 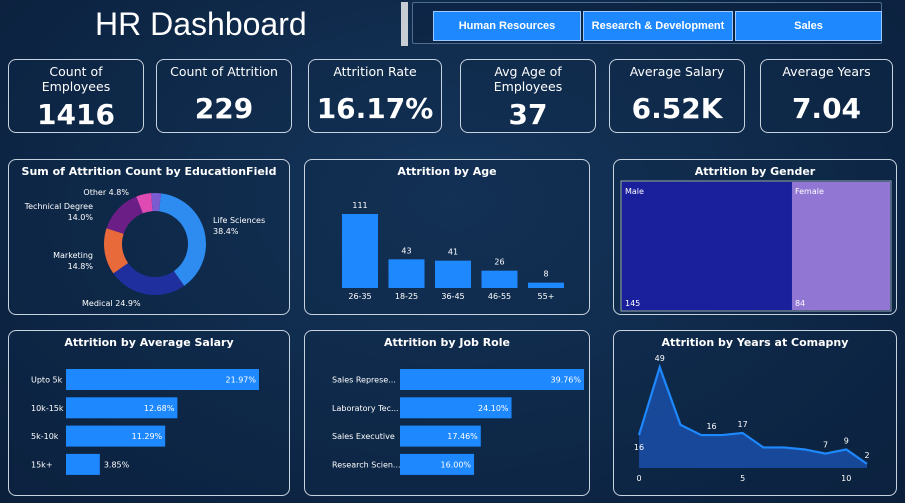 What do you see at coordinates (462, 436) in the screenshot?
I see `hbar-value-label: 17.46%` at bounding box center [462, 436].